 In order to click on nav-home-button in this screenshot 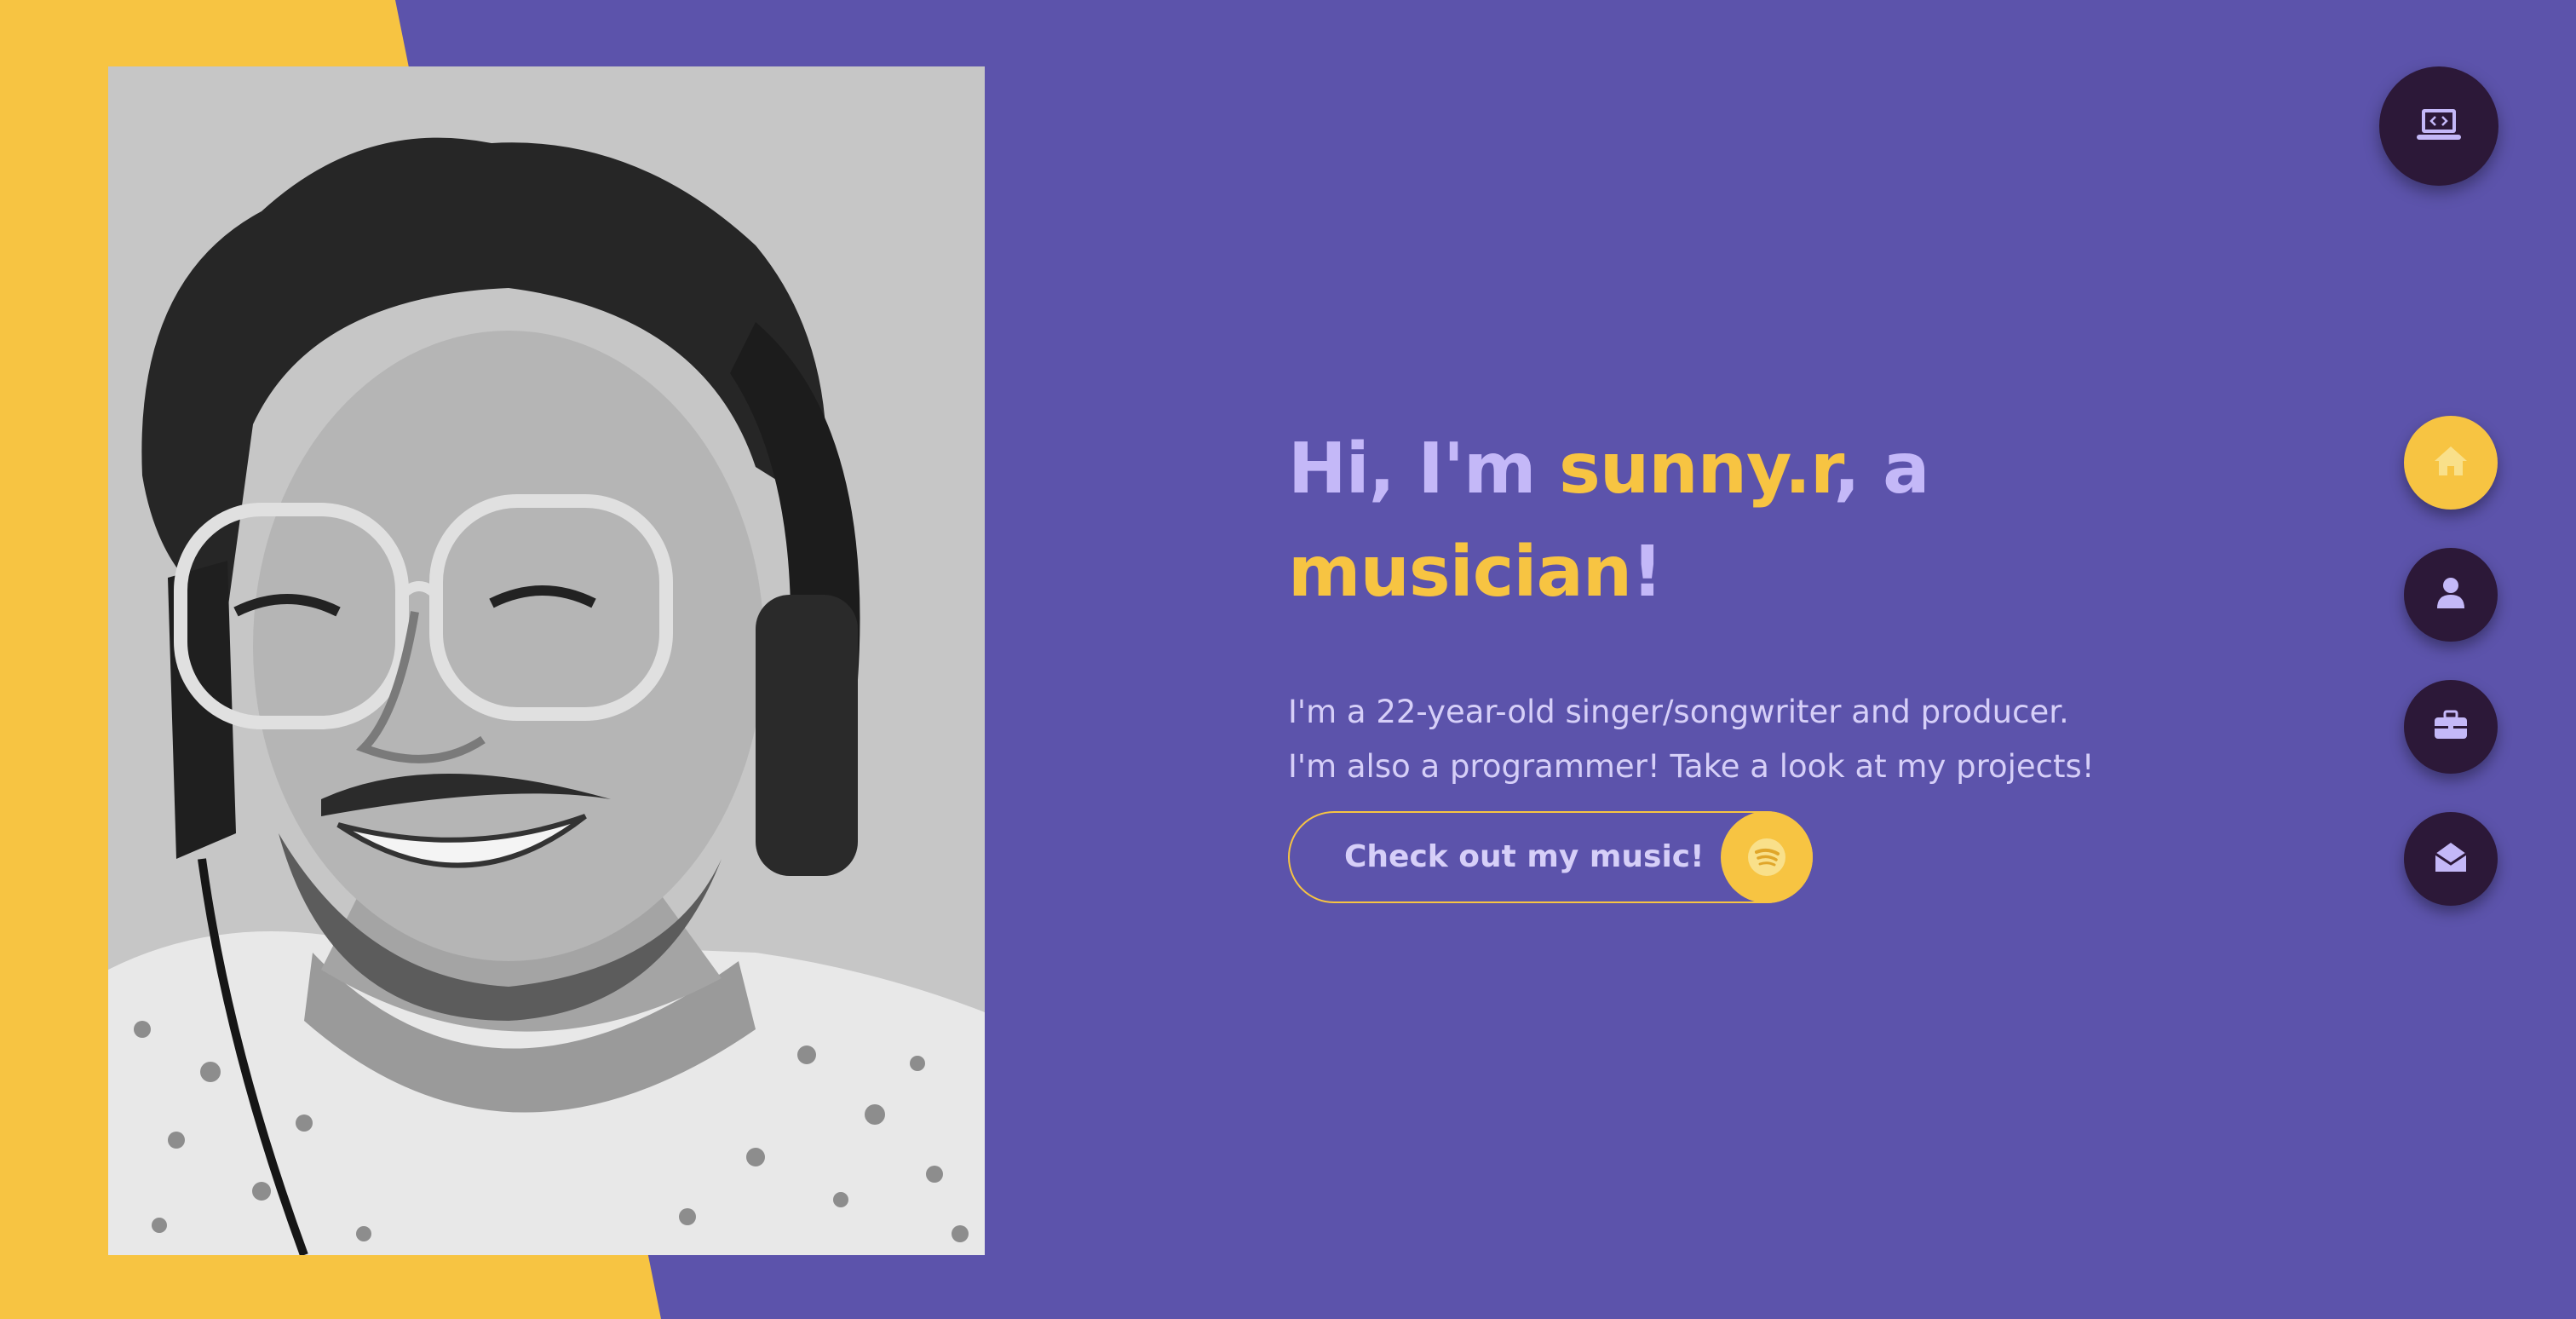, I will do `click(2451, 463)`.